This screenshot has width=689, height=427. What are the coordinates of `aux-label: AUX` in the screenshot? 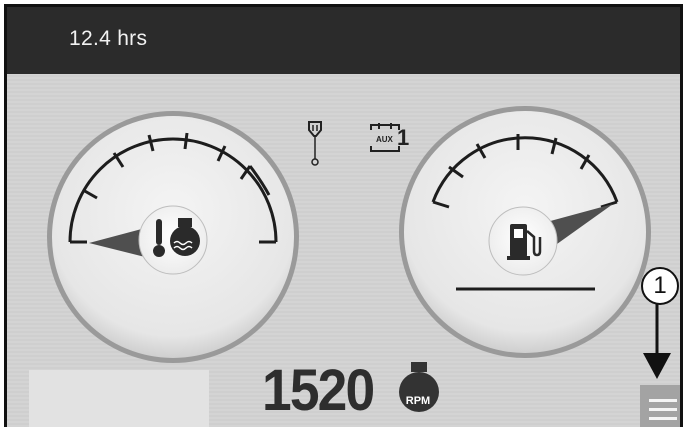 It's located at (384, 139).